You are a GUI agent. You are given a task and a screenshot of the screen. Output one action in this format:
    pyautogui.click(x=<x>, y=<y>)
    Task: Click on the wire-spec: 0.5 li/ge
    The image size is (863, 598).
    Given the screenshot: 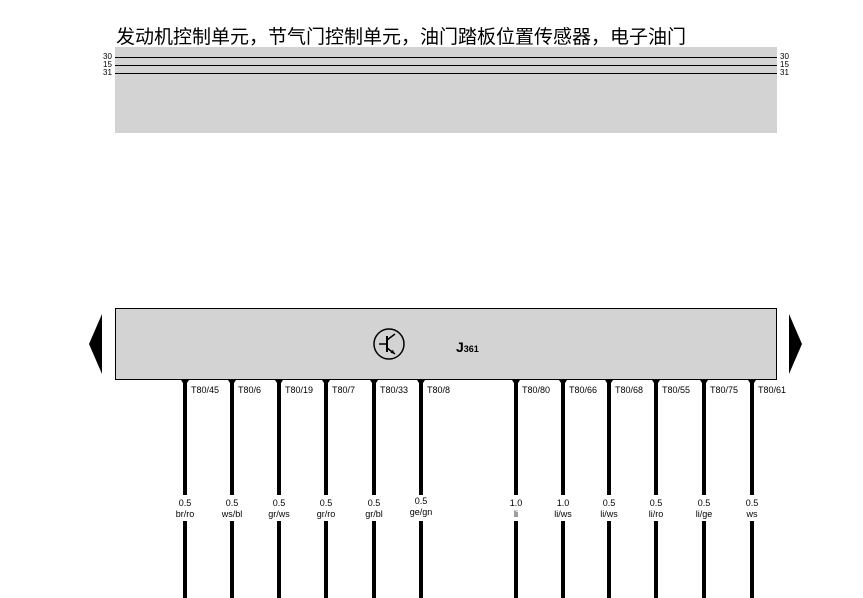 What is the action you would take?
    pyautogui.click(x=704, y=509)
    